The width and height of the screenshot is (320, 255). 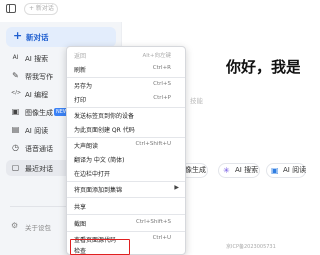 I want to click on sidebar-item-label: AI 搜索, so click(x=37, y=59).